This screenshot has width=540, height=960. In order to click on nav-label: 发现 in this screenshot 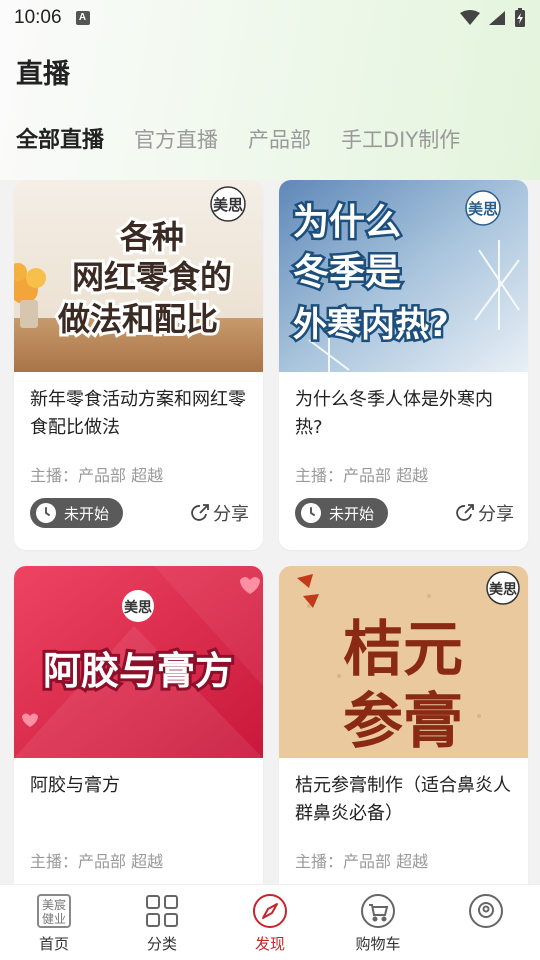, I will do `click(269, 944)`.